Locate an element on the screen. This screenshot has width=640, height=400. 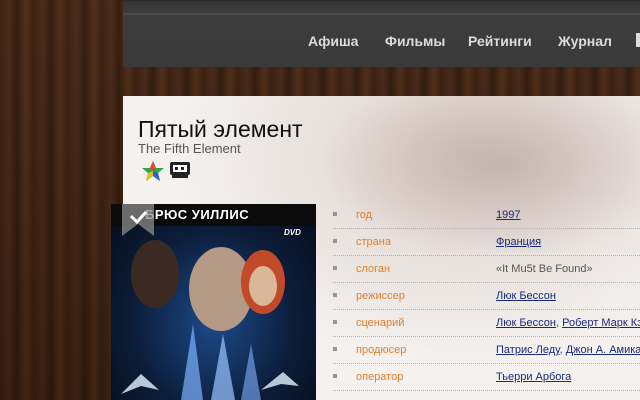
info-row: режиссер Люк Бессон is located at coordinates (486, 296).